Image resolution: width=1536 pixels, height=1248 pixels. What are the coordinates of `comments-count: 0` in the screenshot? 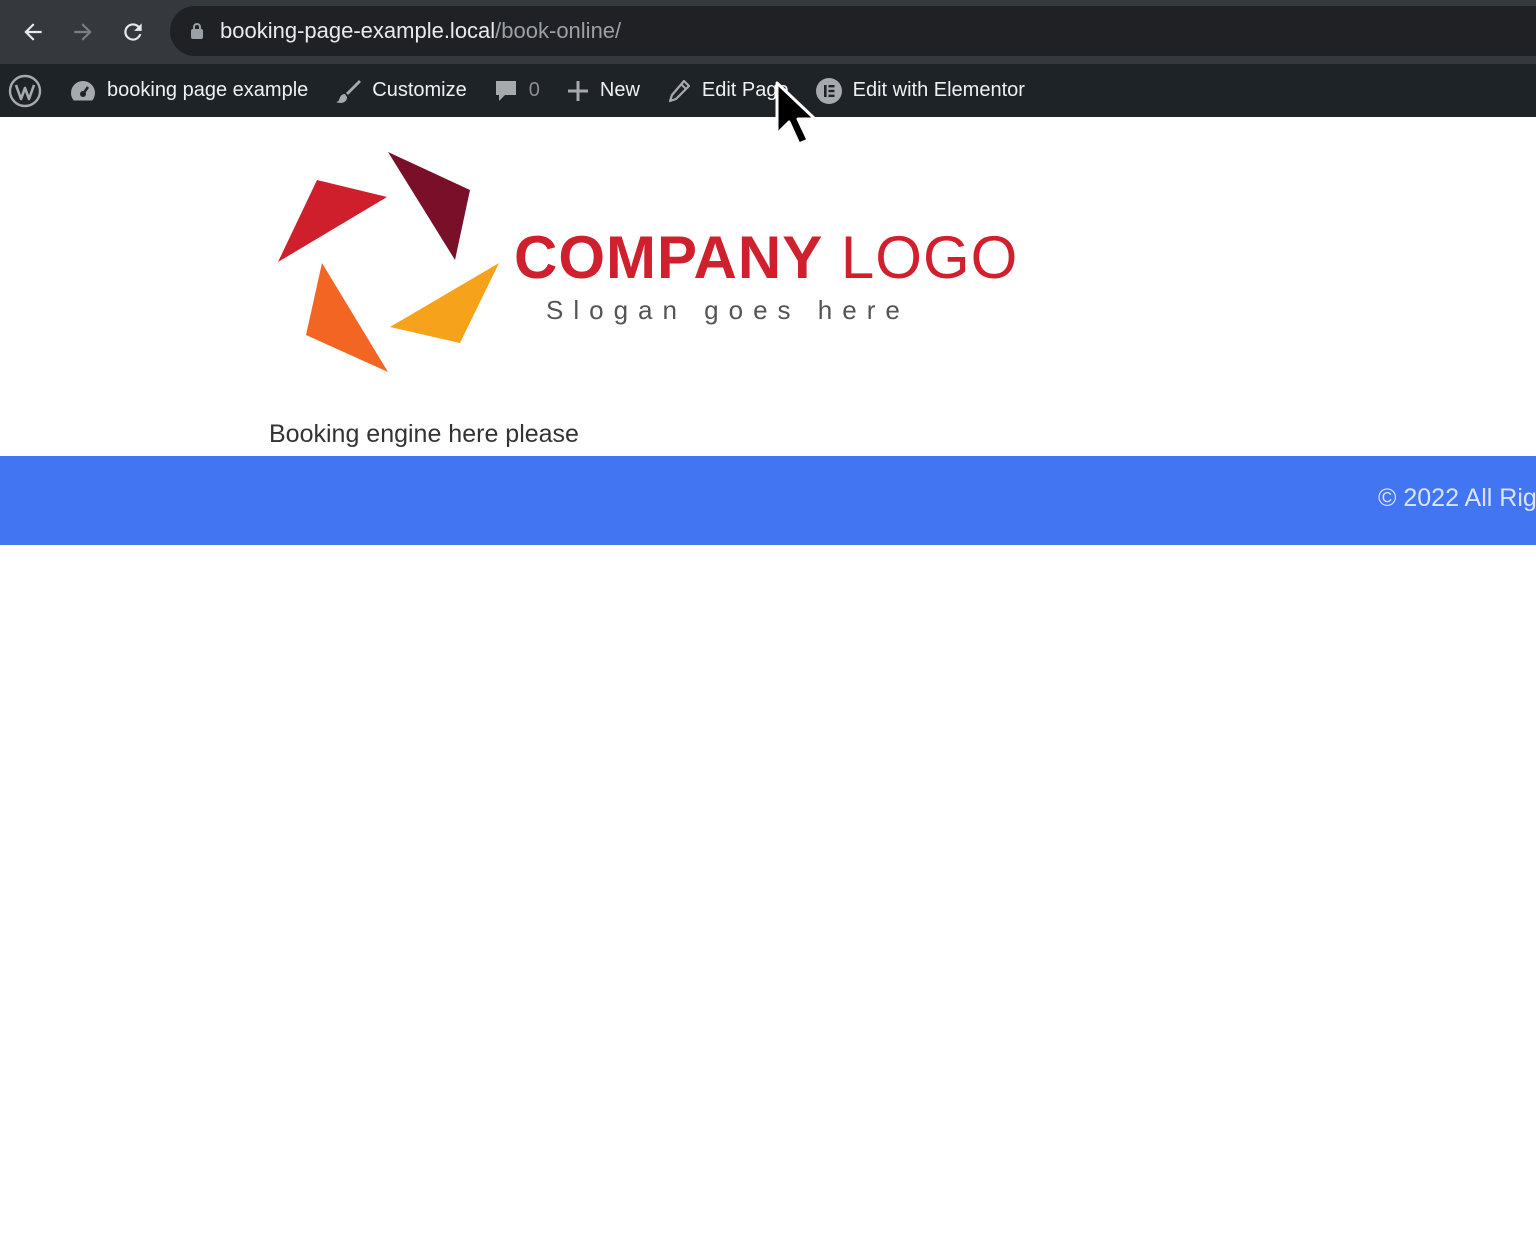 It's located at (534, 90).